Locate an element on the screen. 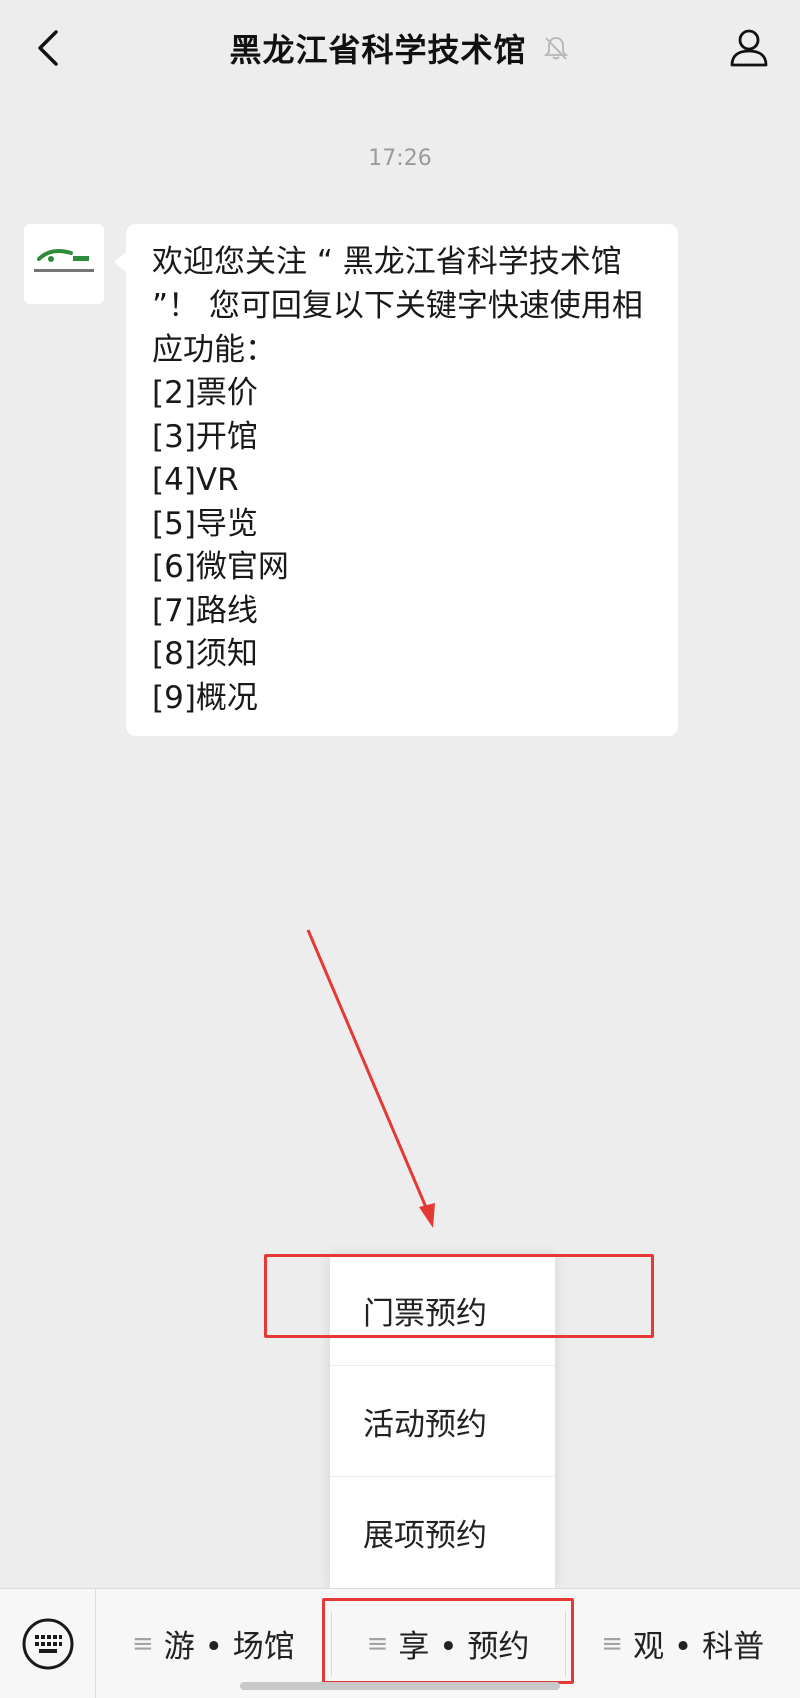 The image size is (800, 1698). back-arrow-icon is located at coordinates (48, 48).